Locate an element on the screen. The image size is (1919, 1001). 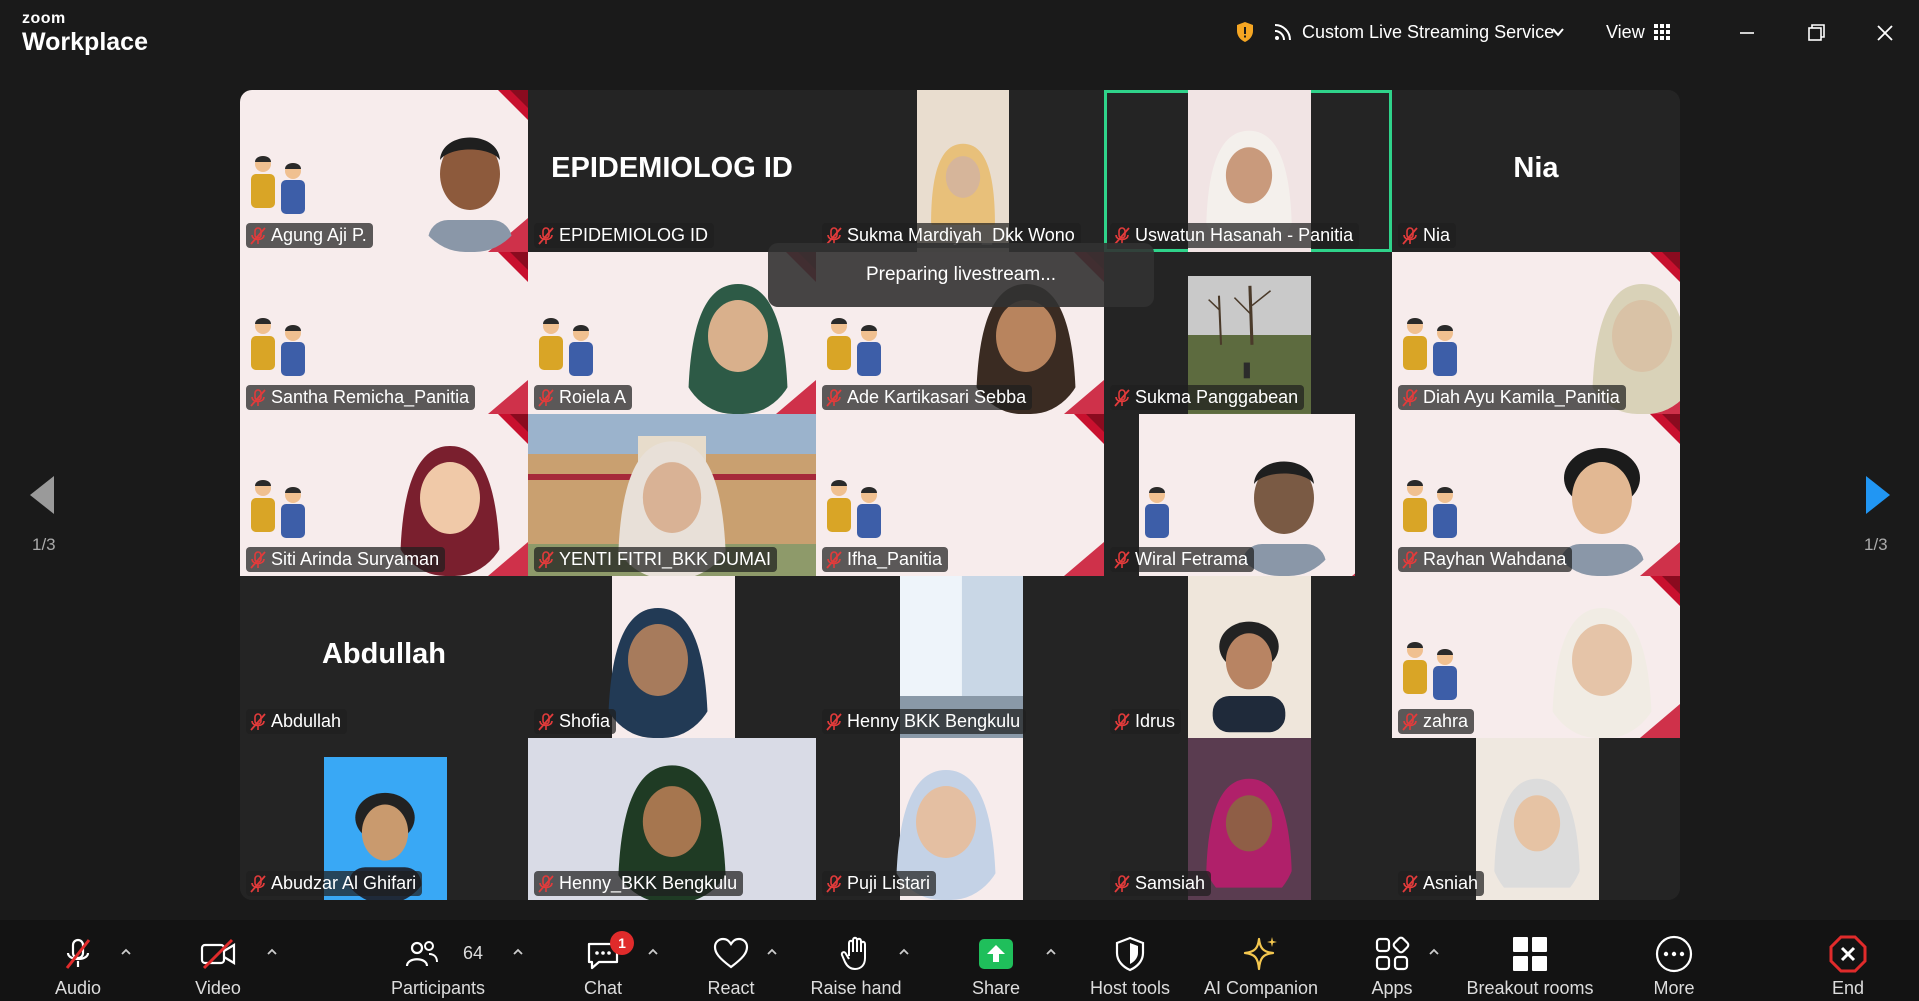
participant-video-tile: Henny_BKK Bengkulu is located at coordinates (672, 819).